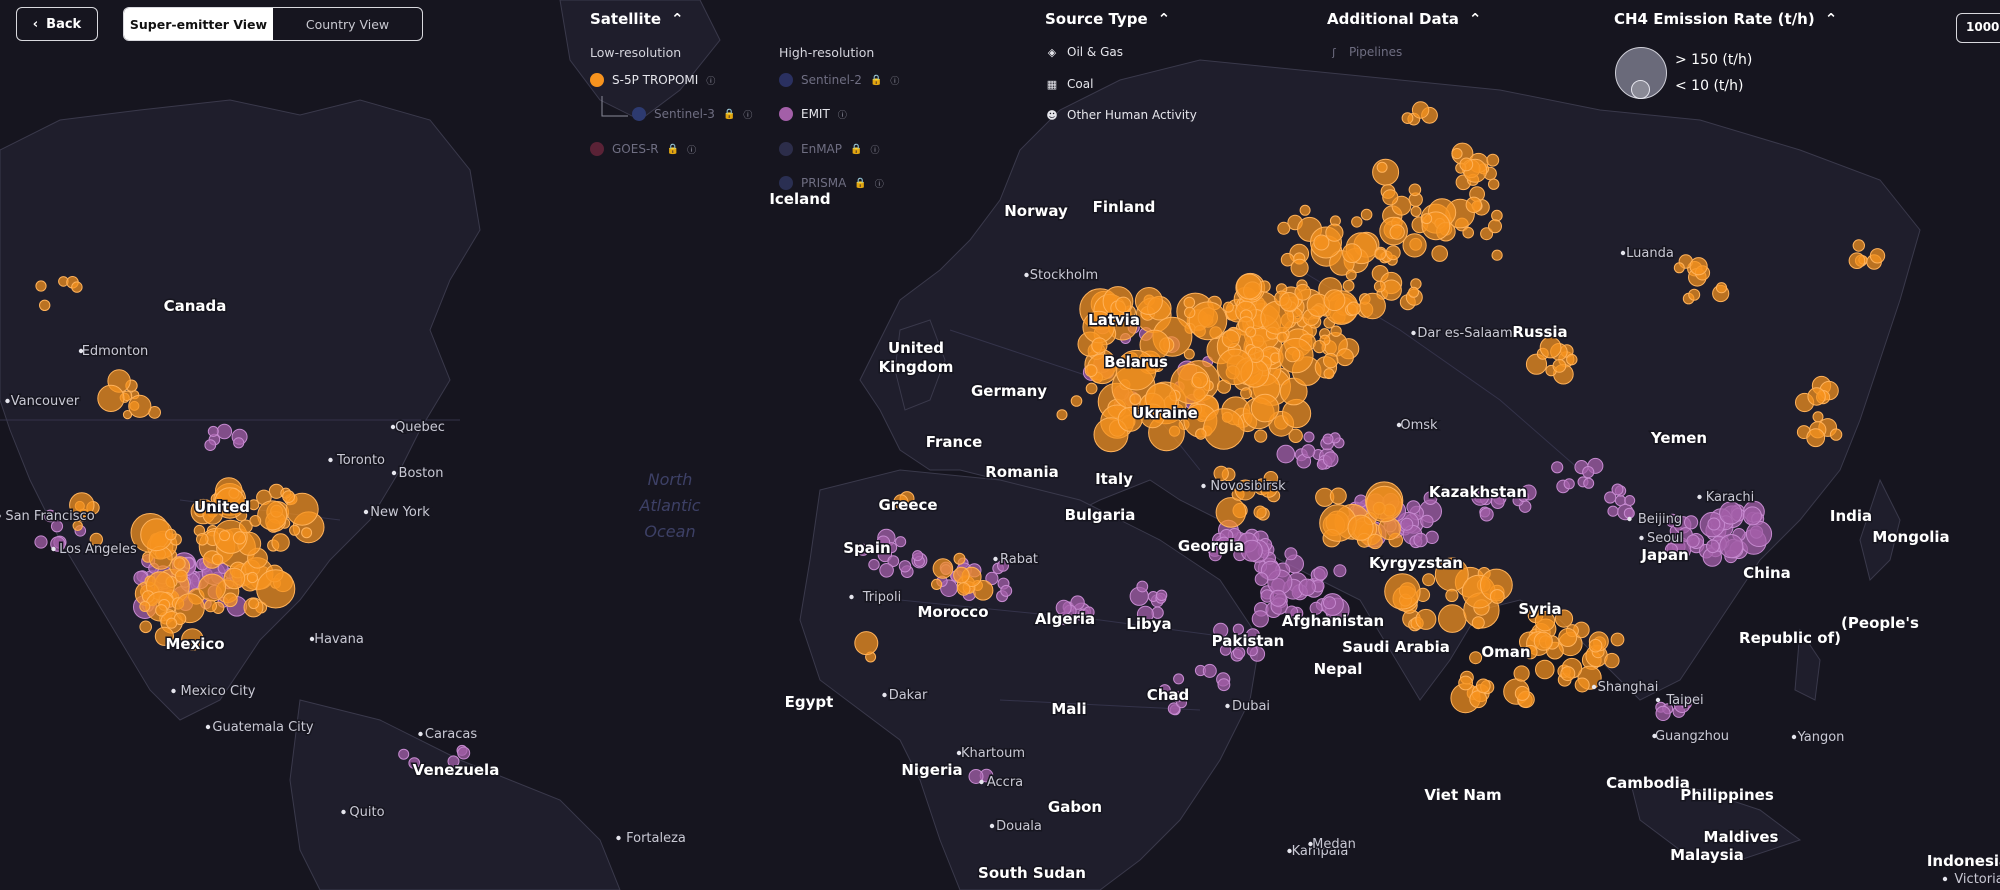 This screenshot has height=890, width=2000. I want to click on additional-data-pipelines: ʃ Pipelines, so click(1364, 52).